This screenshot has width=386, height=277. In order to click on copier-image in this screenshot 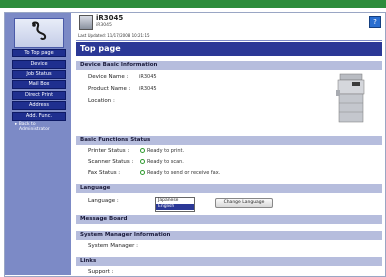, I will do `click(350, 98)`.